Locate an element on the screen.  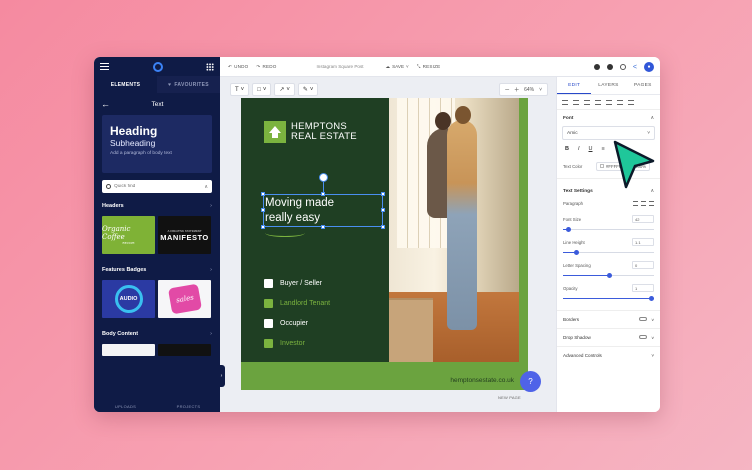
drop-shadow-section: Drop Shadow ˅ is located at coordinates (608, 337).